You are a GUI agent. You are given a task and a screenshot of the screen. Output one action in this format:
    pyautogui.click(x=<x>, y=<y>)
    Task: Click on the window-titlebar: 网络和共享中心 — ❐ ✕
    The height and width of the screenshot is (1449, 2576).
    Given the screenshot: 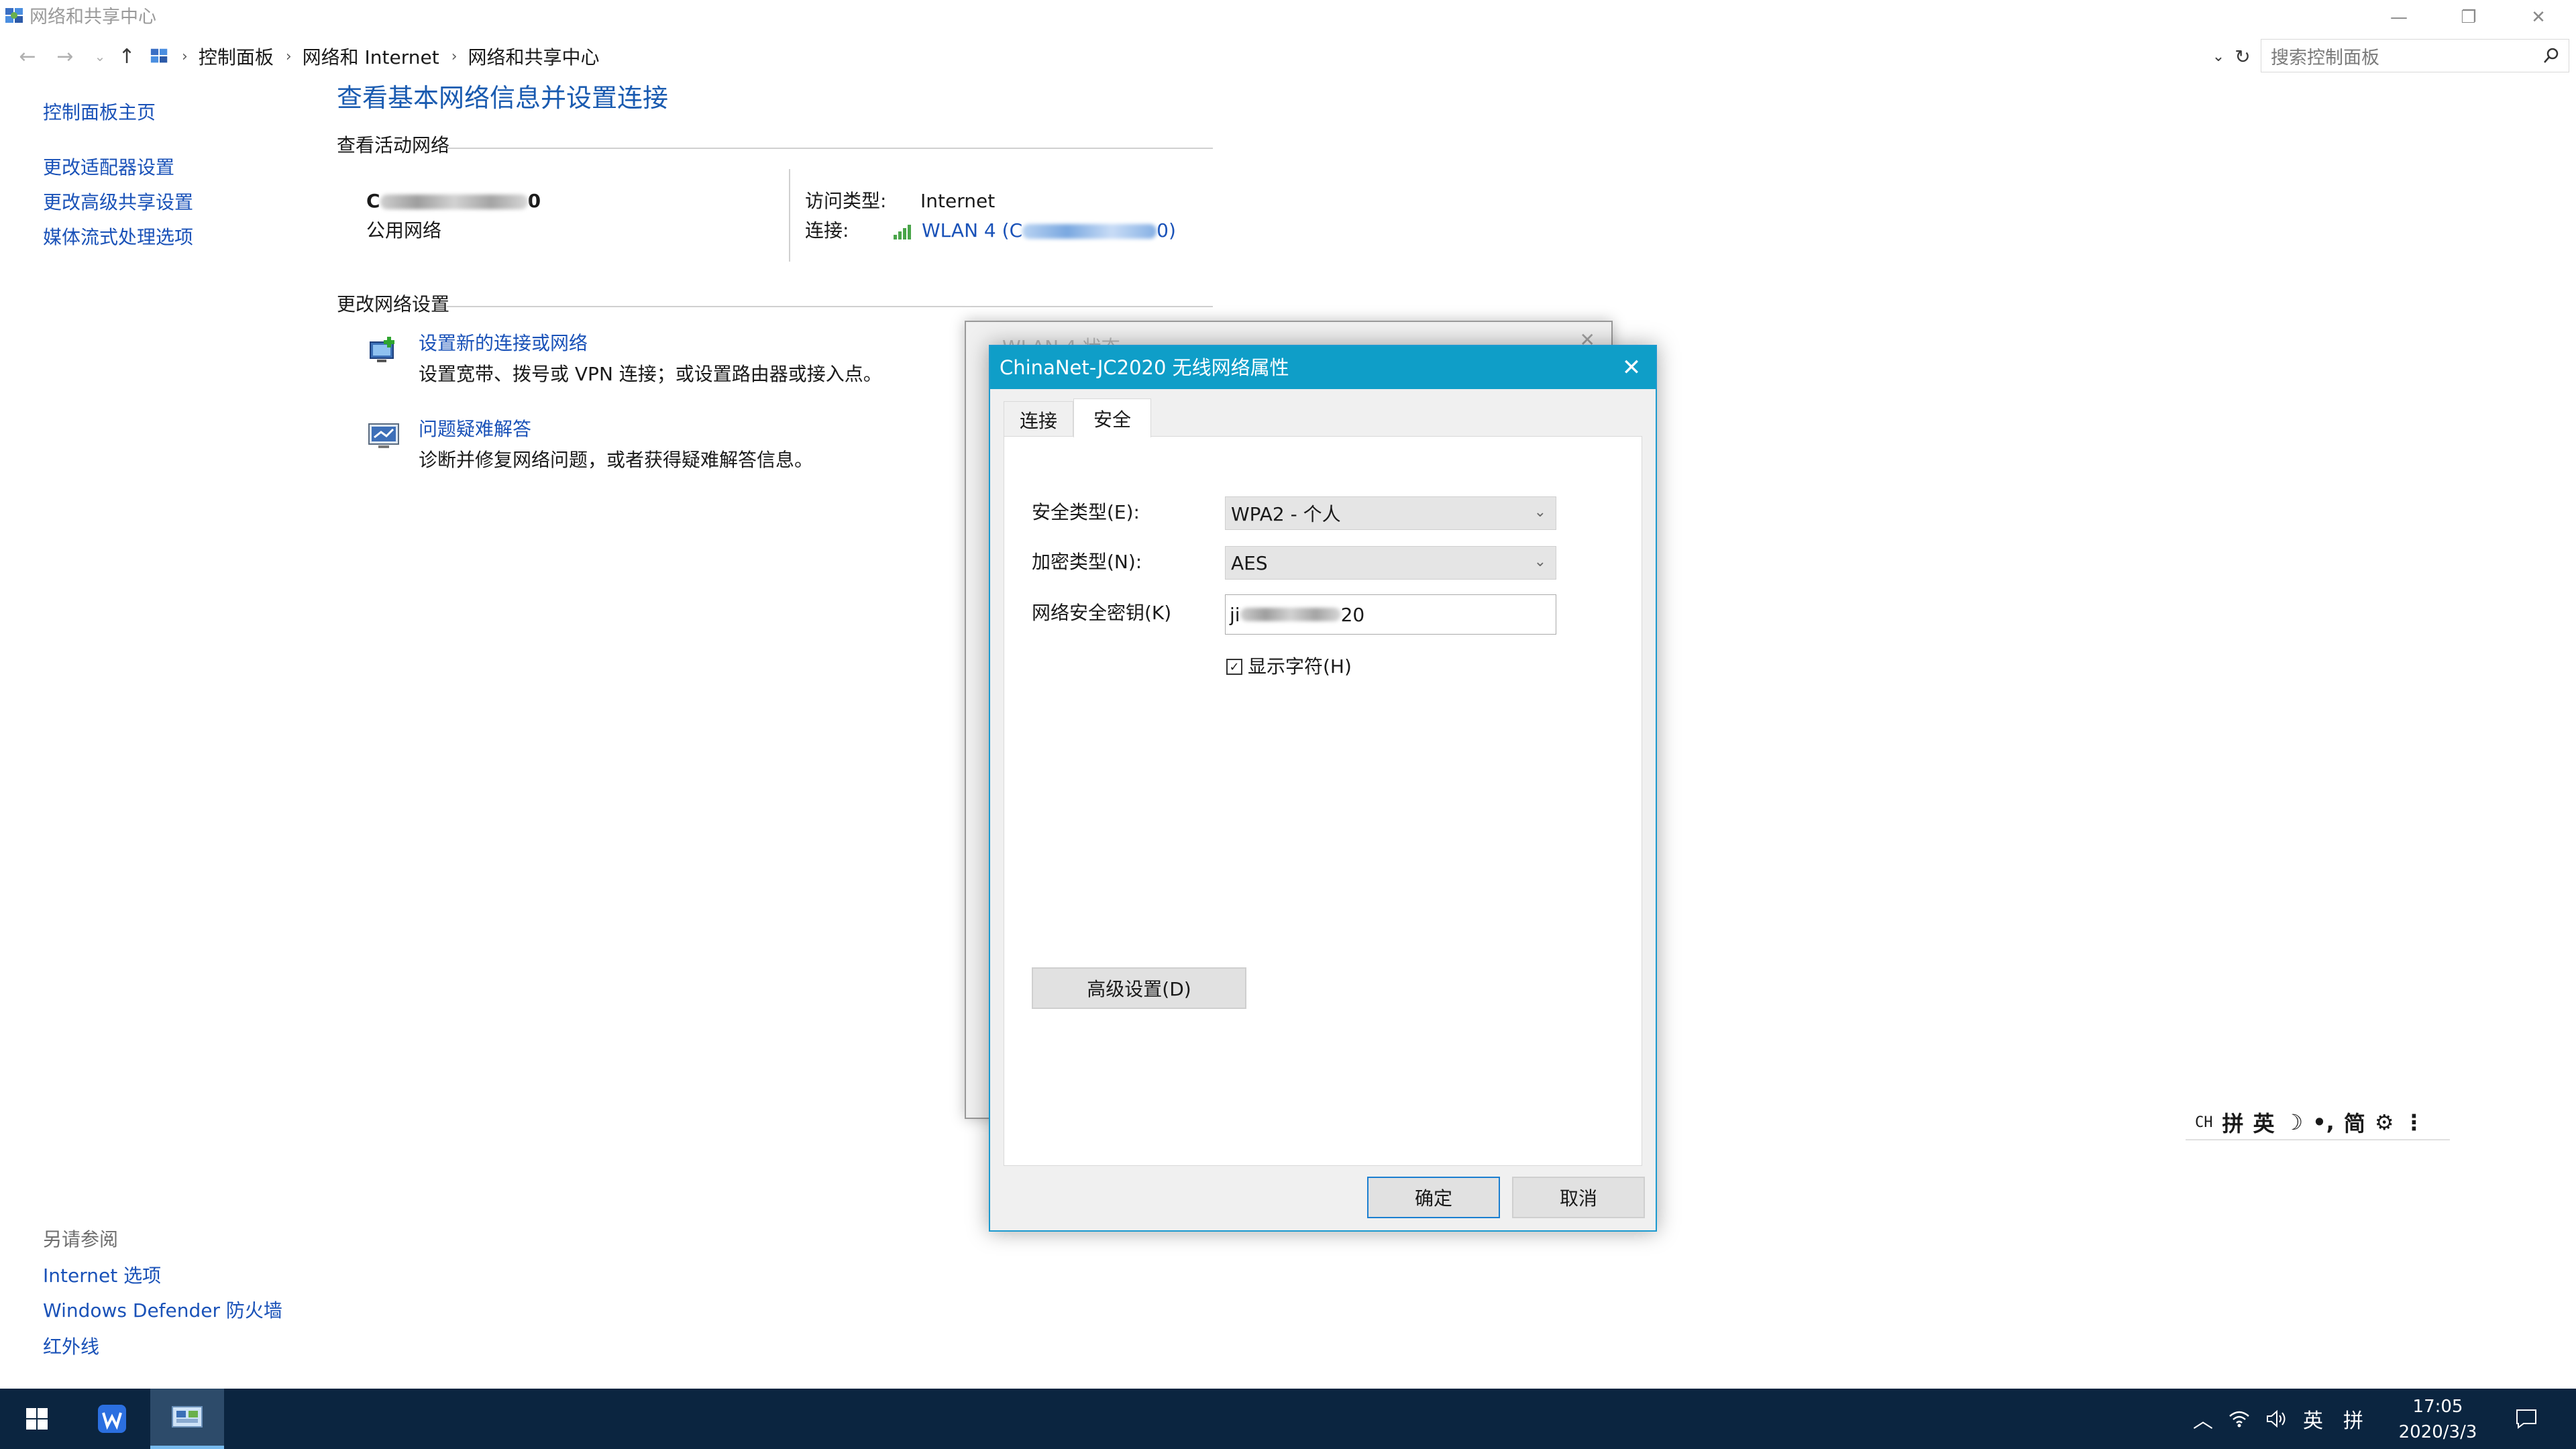 What is the action you would take?
    pyautogui.click(x=1288, y=17)
    